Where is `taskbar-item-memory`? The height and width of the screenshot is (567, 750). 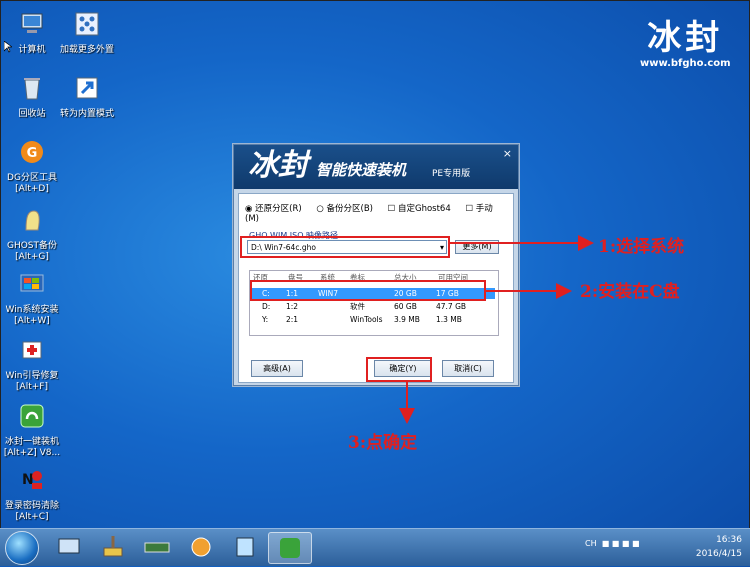 taskbar-item-memory is located at coordinates (157, 547).